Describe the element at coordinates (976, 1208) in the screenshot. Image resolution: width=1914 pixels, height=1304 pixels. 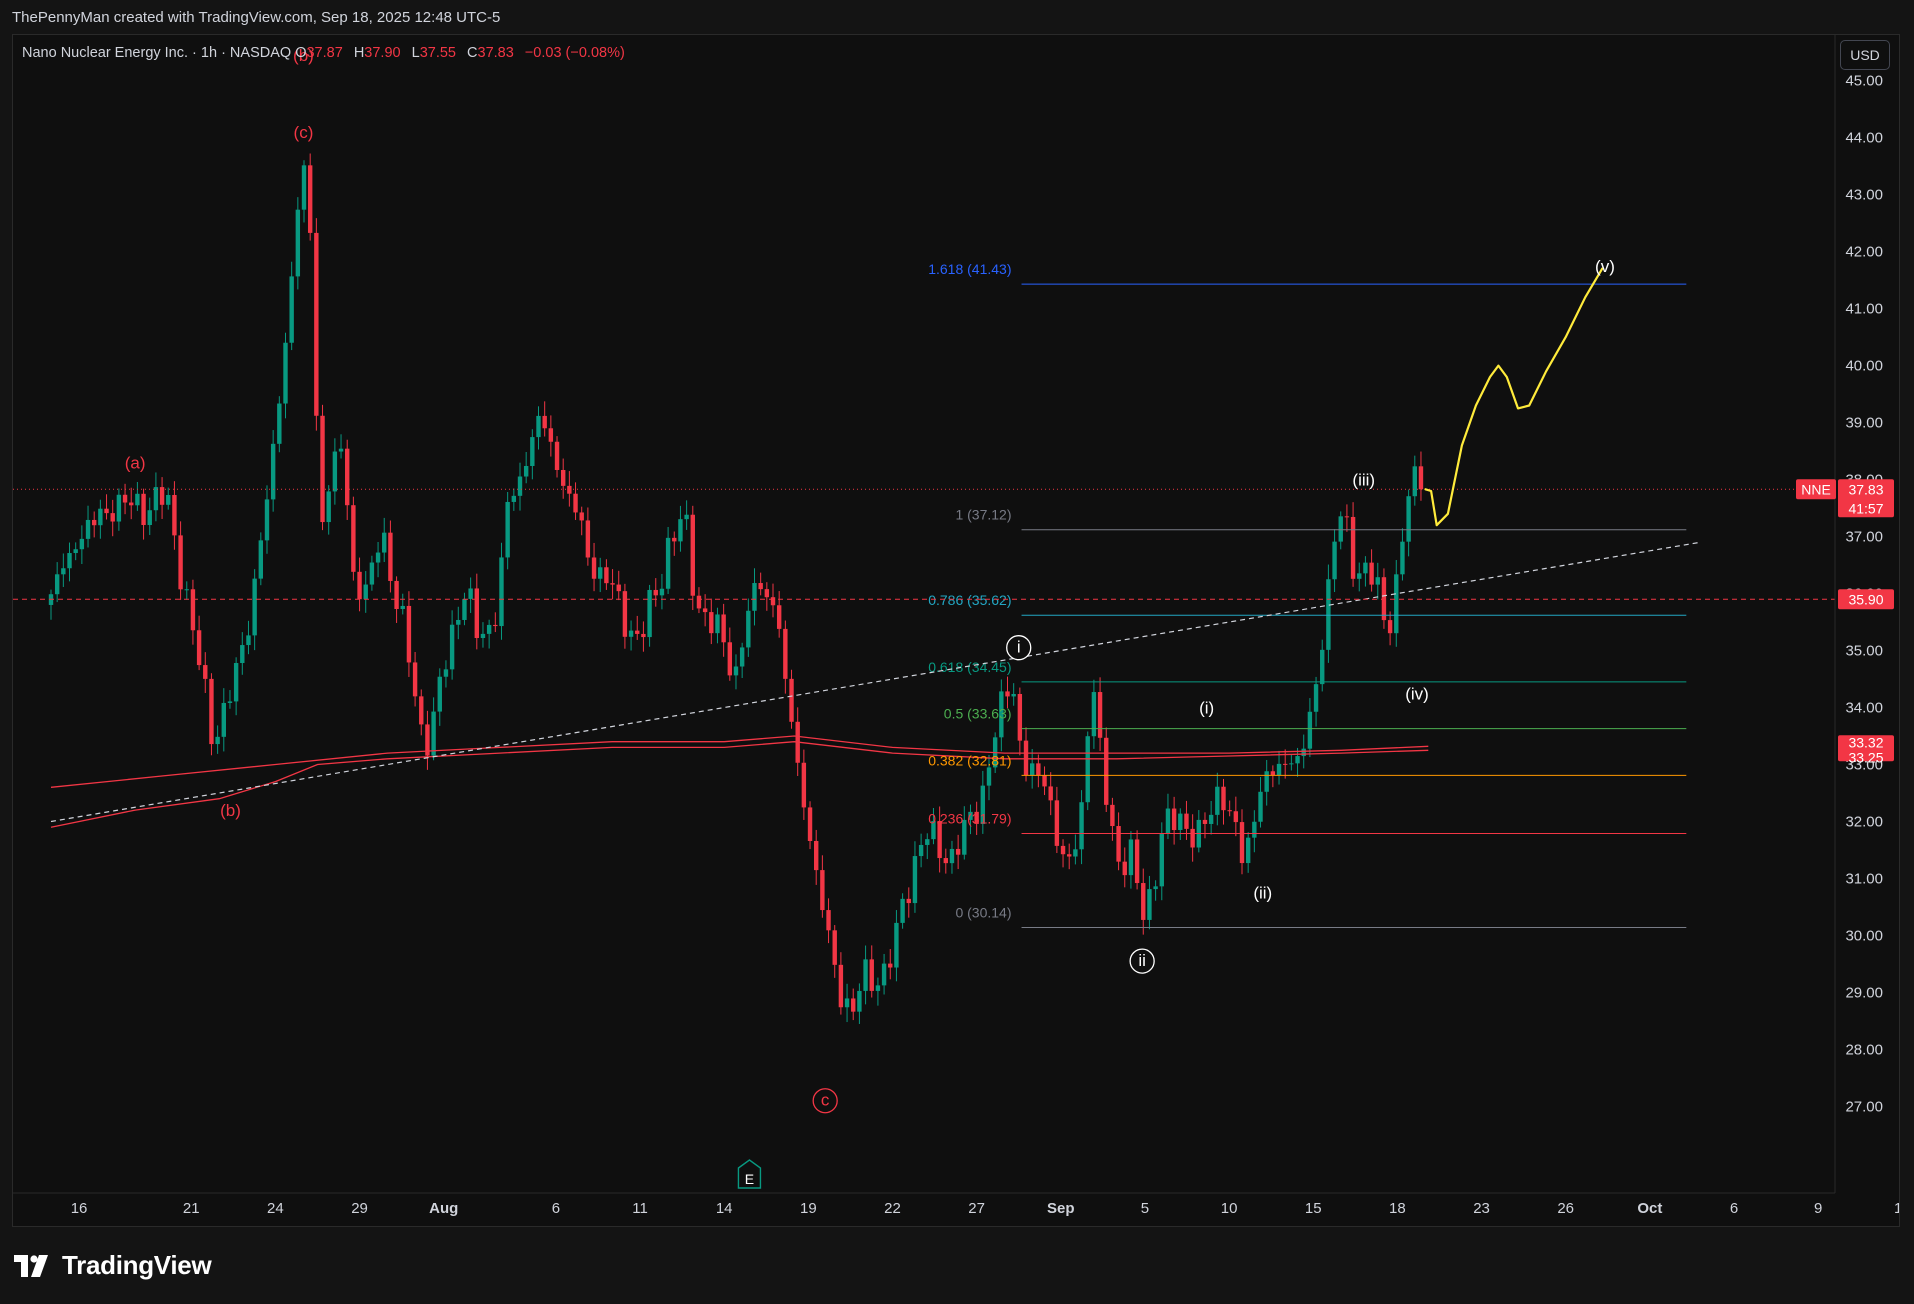
I see `x-tick-label: 27` at that location.